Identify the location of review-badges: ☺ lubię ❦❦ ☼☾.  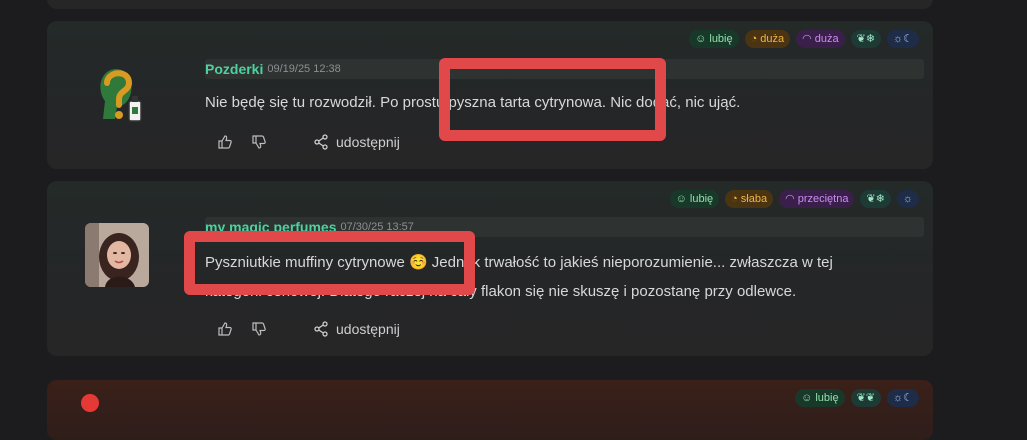
(857, 398).